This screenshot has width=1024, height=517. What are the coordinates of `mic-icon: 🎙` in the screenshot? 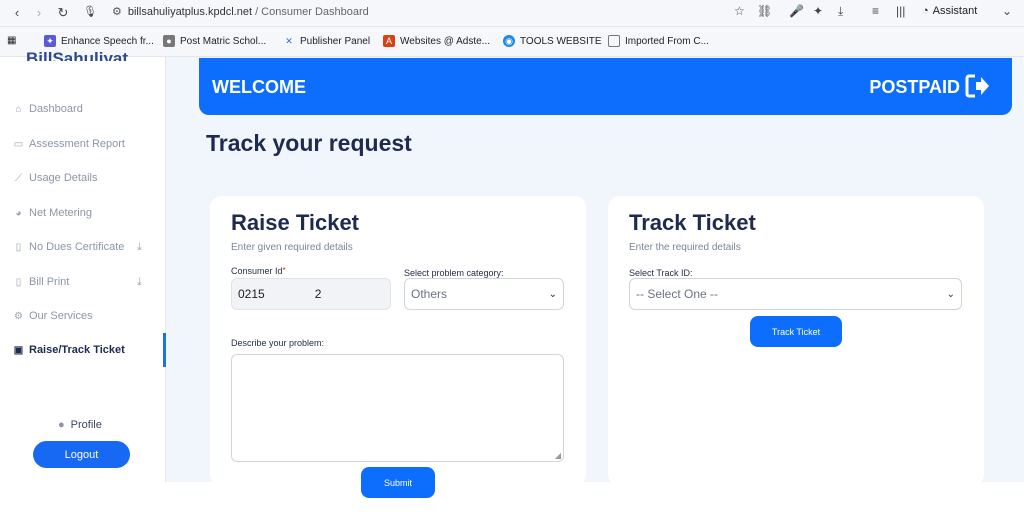 It's located at (90, 11).